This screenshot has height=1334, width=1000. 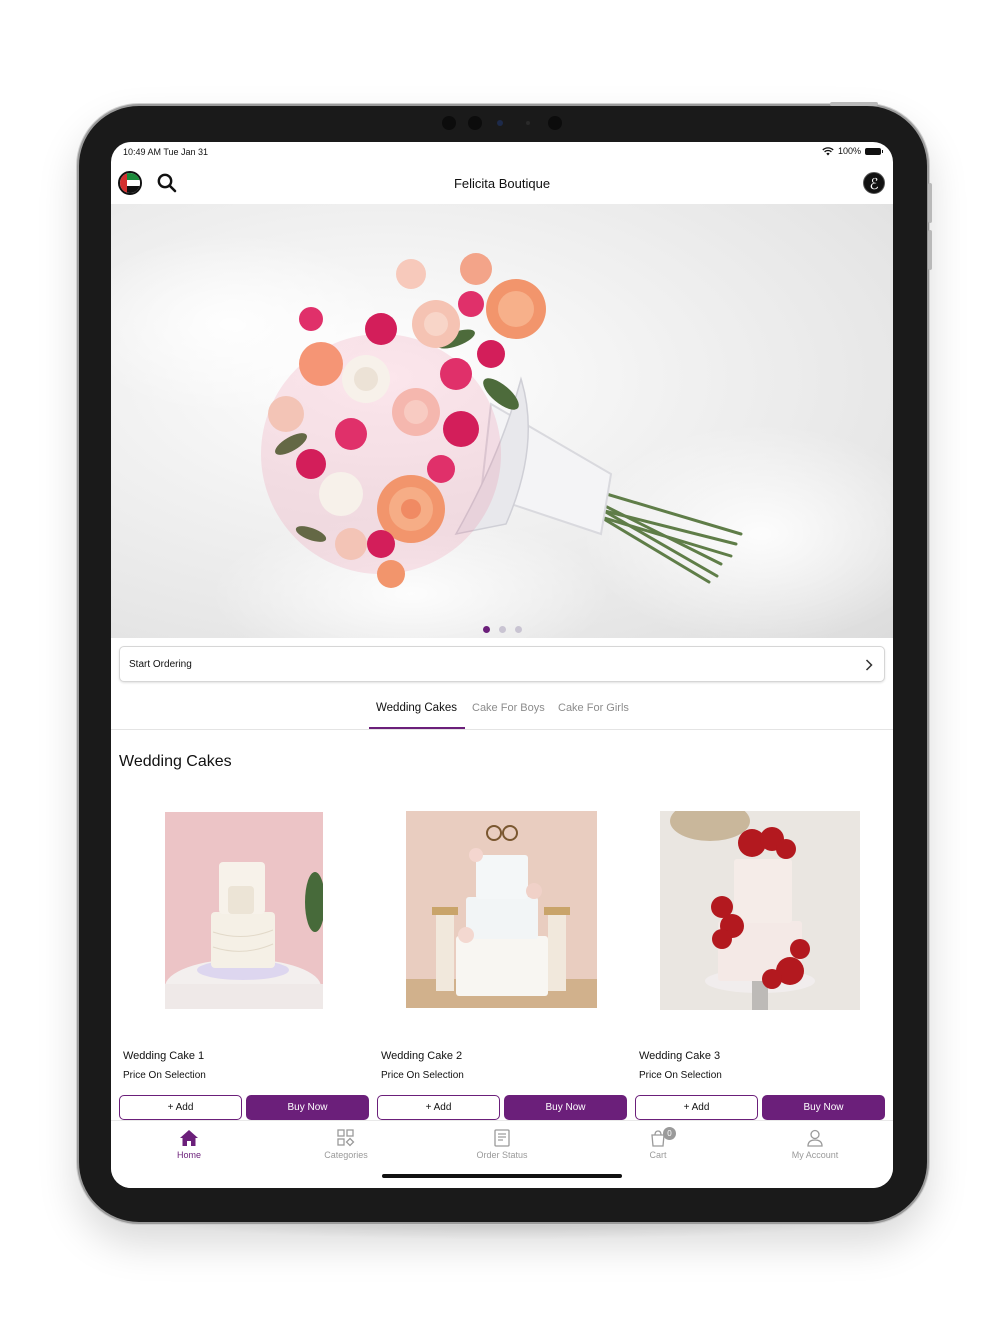 What do you see at coordinates (163, 1056) in the screenshot?
I see `product-name: Wedding Cake 1` at bounding box center [163, 1056].